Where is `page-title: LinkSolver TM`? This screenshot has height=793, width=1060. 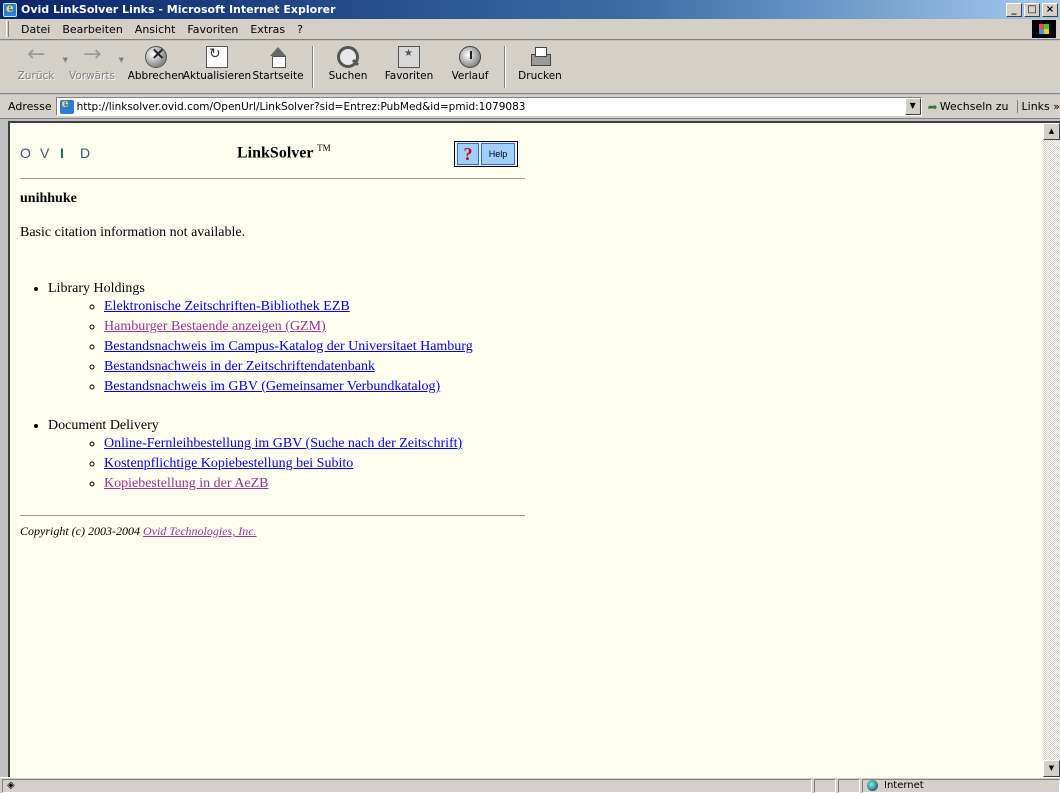 page-title: LinkSolver TM is located at coordinates (284, 152).